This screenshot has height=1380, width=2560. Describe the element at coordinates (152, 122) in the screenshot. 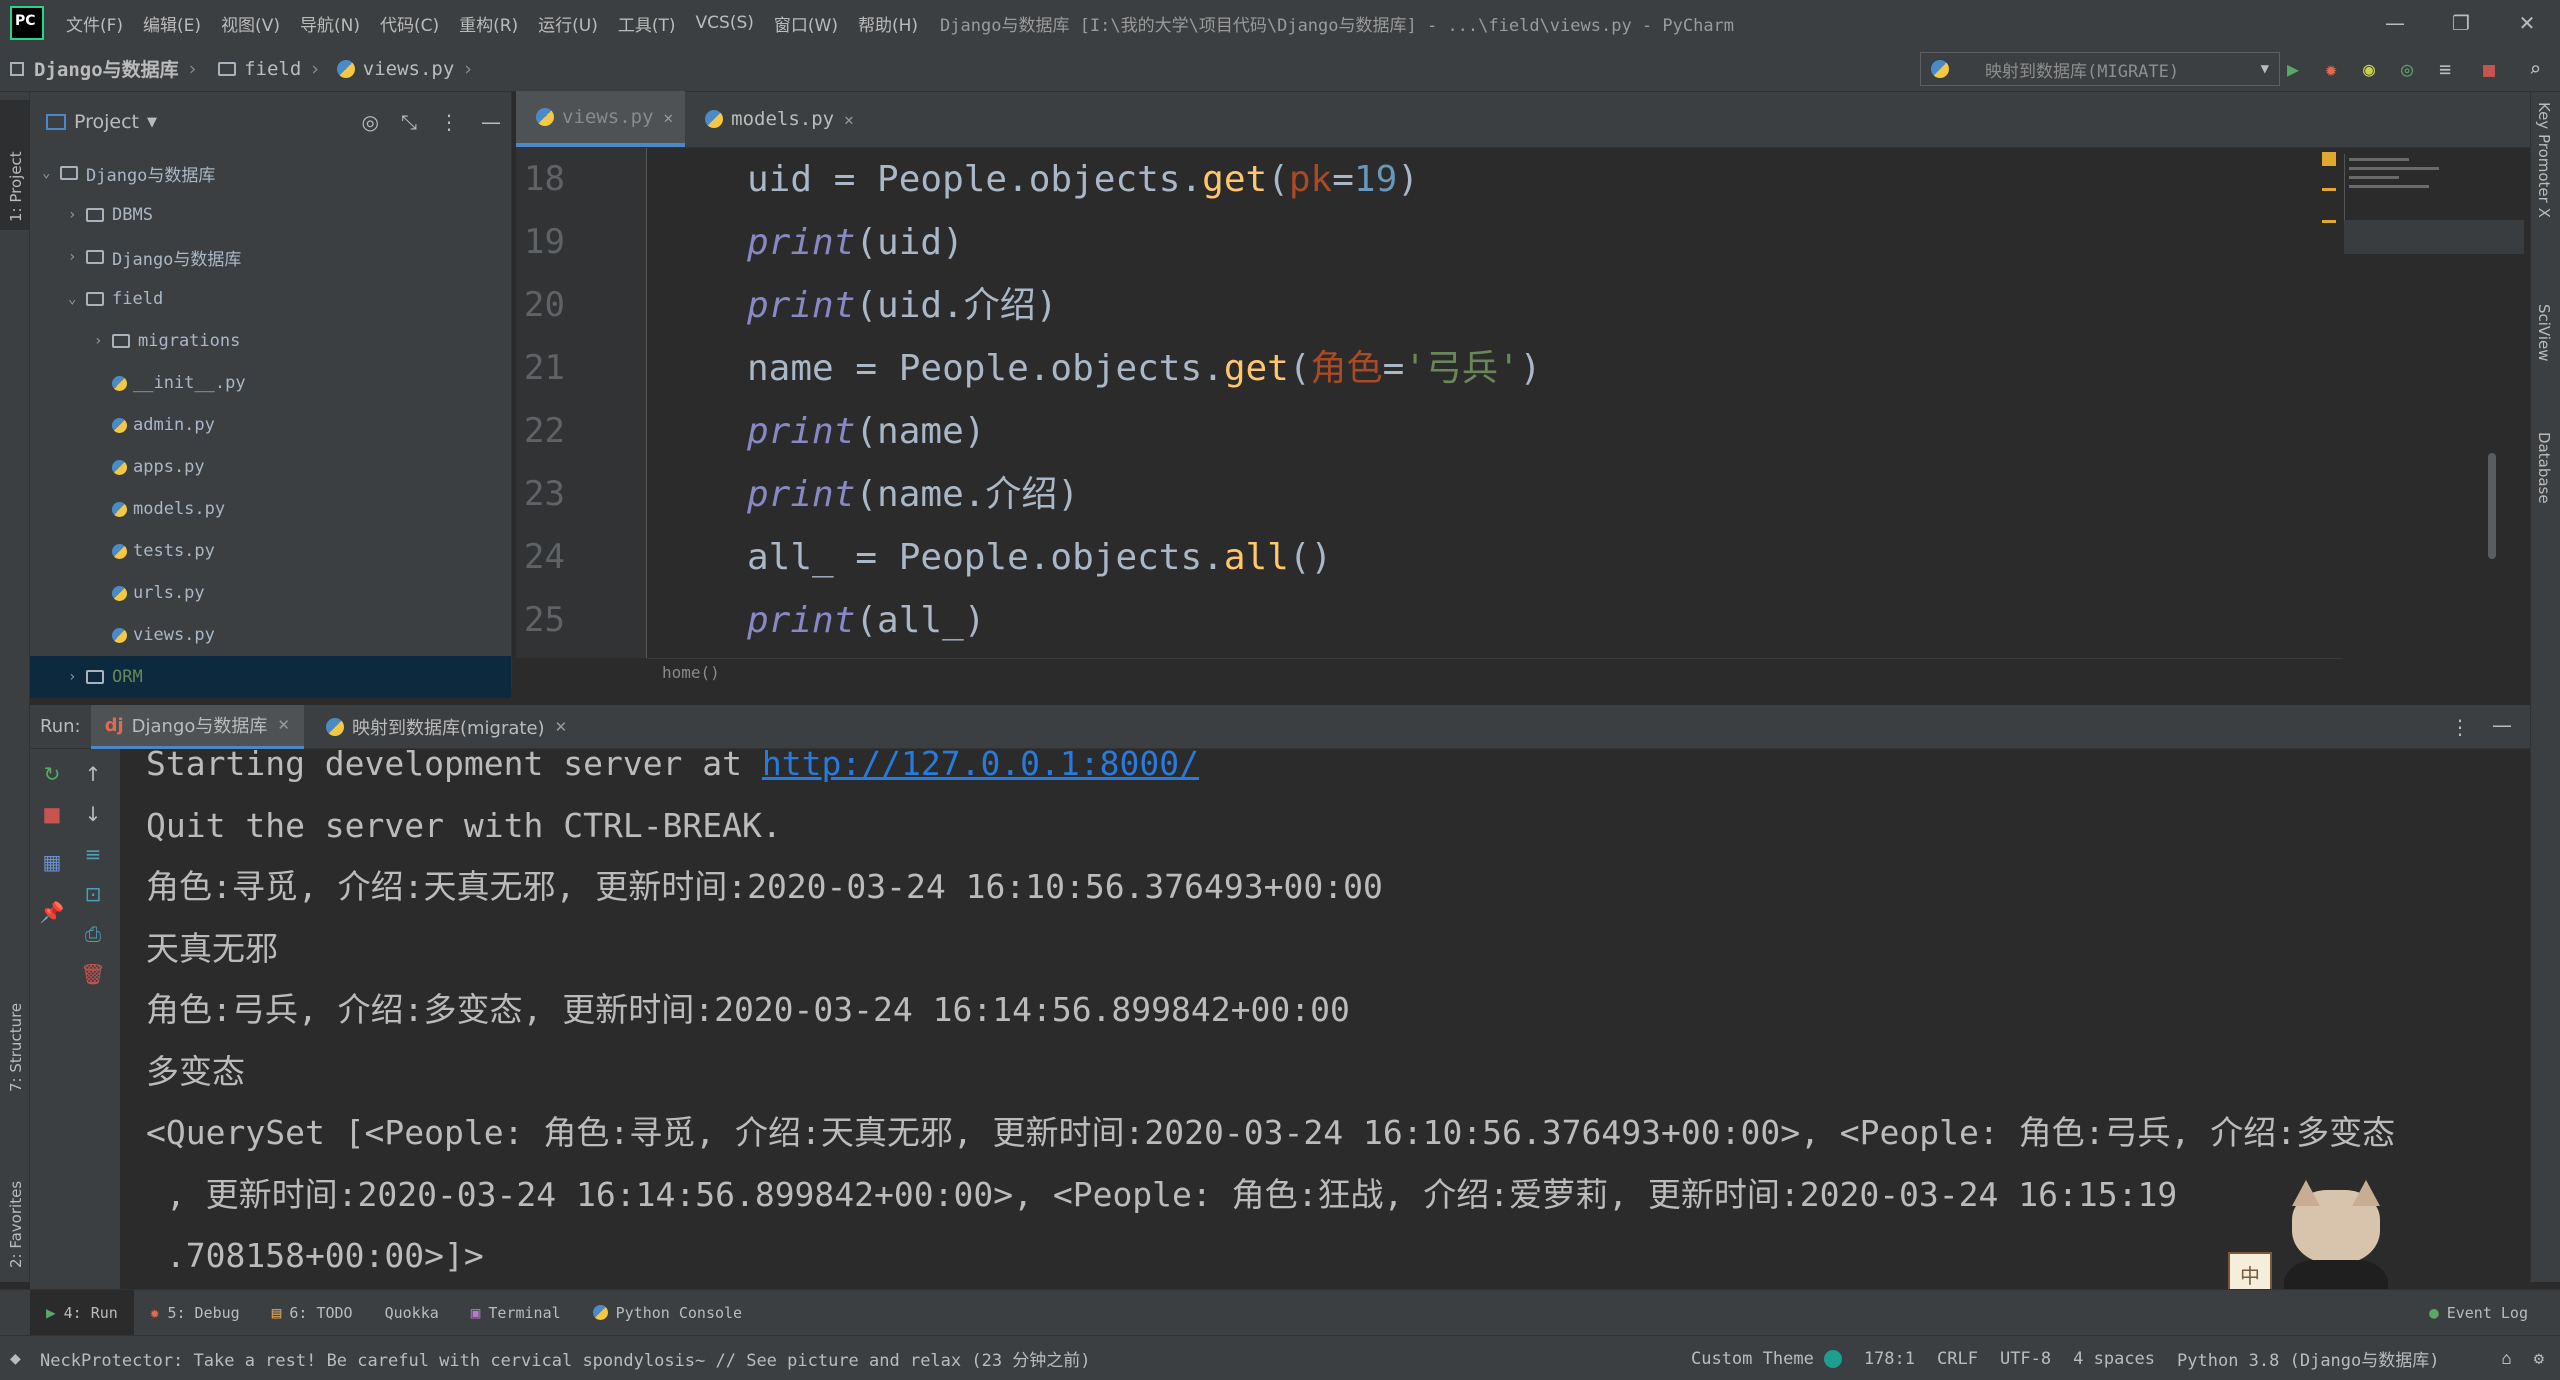

I see `chevron-down-icon: ▼` at that location.